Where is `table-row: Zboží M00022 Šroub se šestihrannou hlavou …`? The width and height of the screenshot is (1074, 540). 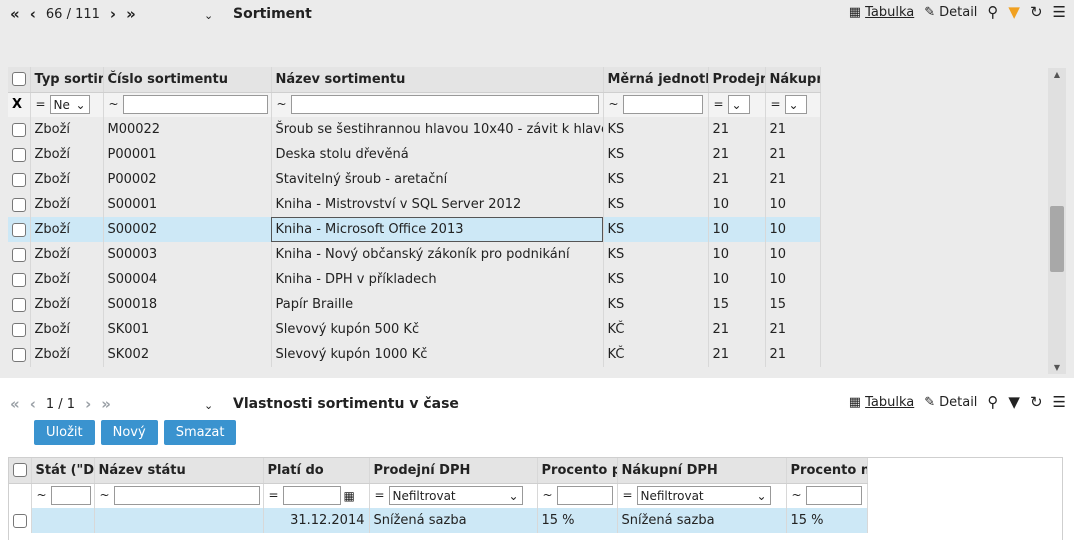 table-row: Zboží M00022 Šroub se šestihrannou hlavou … is located at coordinates (414, 129).